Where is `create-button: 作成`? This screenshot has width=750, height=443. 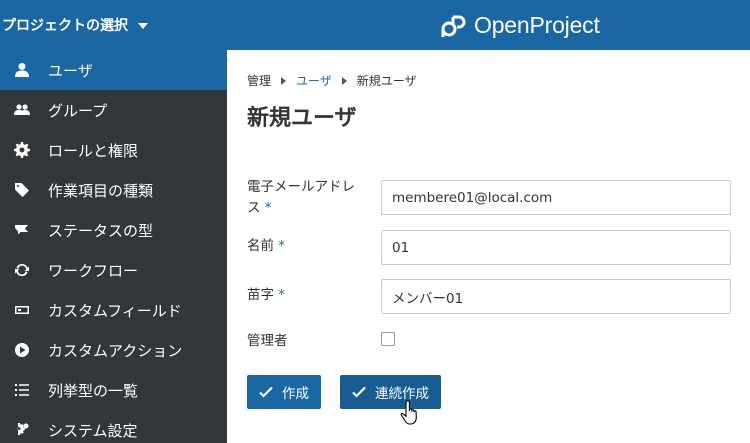 create-button: 作成 is located at coordinates (284, 392).